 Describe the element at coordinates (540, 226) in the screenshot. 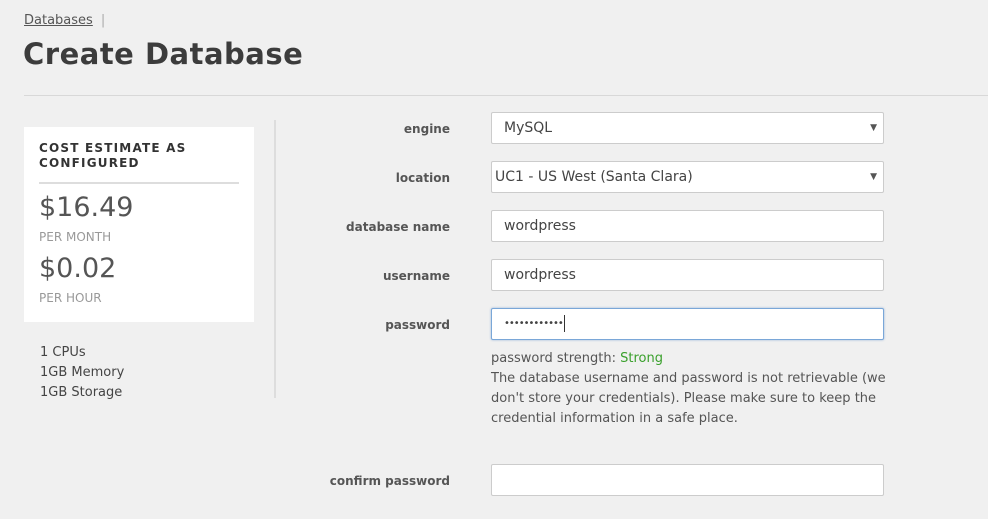

I see `database-name-value: wordpress` at that location.